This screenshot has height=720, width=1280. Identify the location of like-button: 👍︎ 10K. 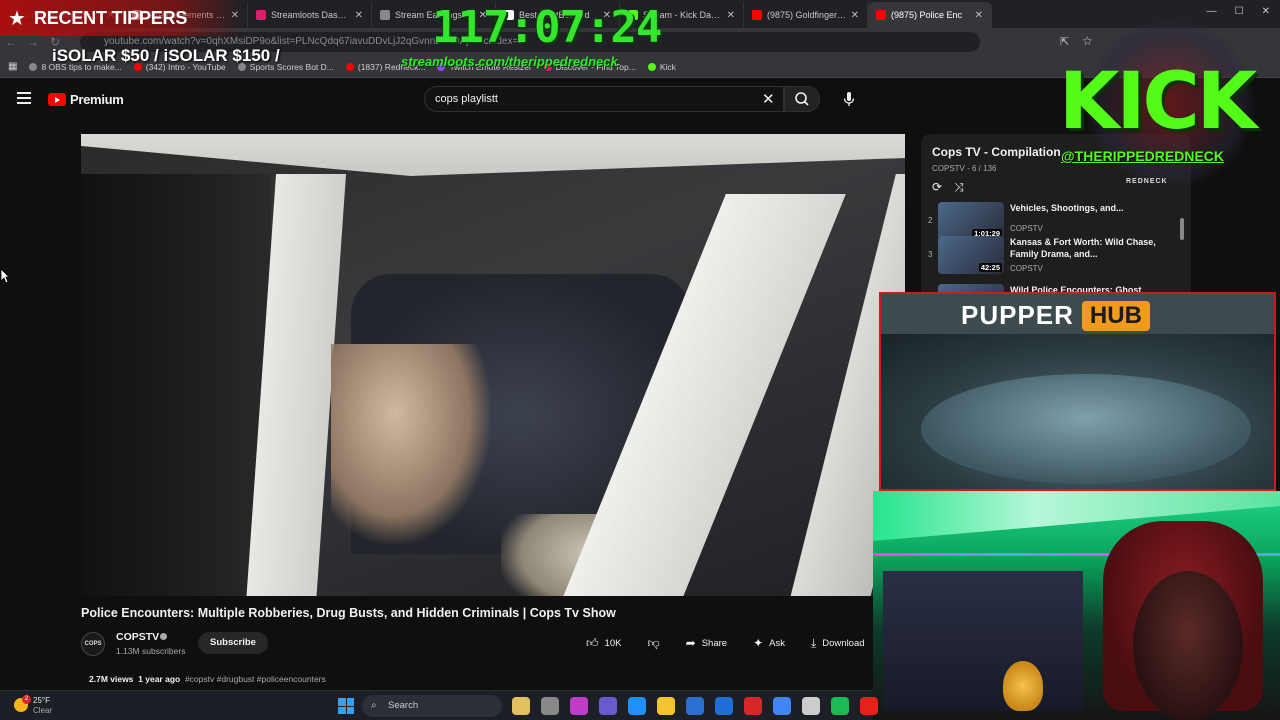
(604, 643).